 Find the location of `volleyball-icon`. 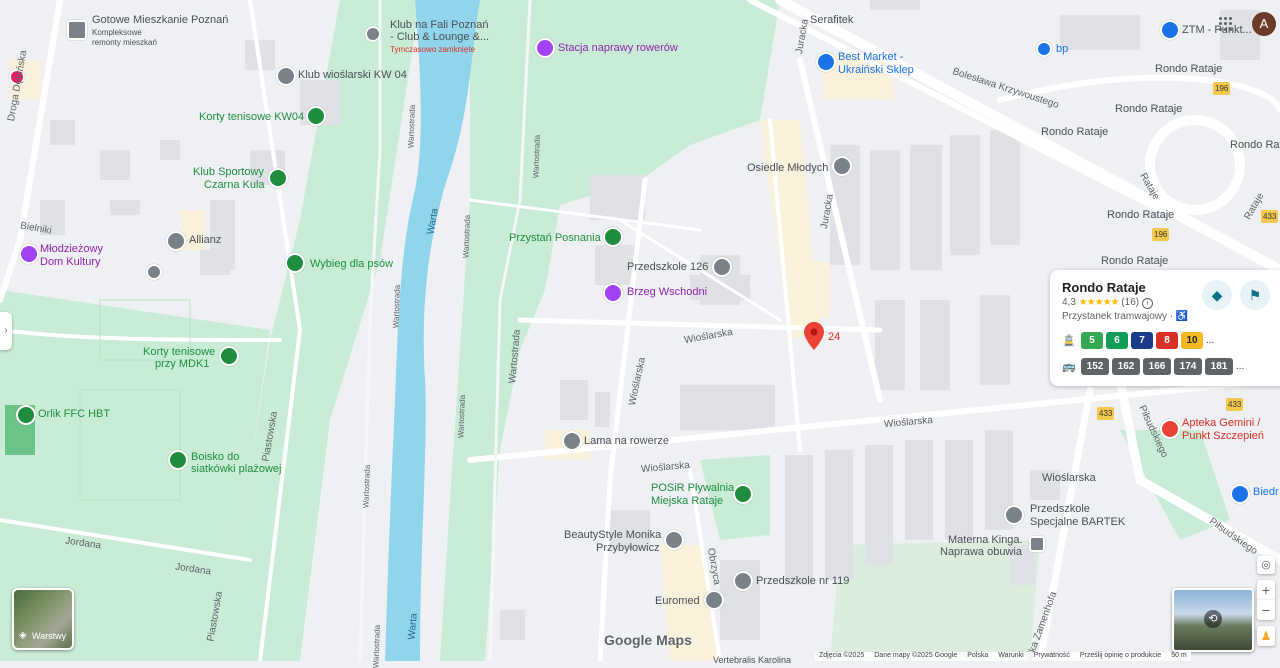

volleyball-icon is located at coordinates (178, 460).